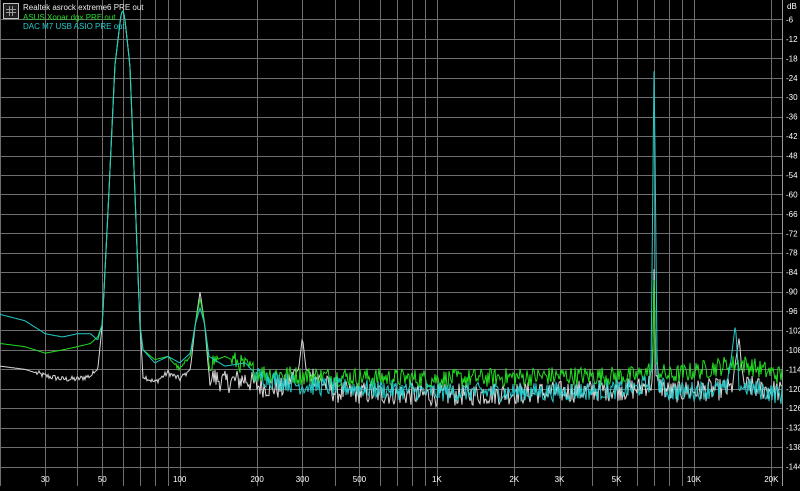 The image size is (800, 491). What do you see at coordinates (74, 26) in the screenshot?
I see `legend-entry-dac-m7: DAC M7 USB ASIO PRE out` at bounding box center [74, 26].